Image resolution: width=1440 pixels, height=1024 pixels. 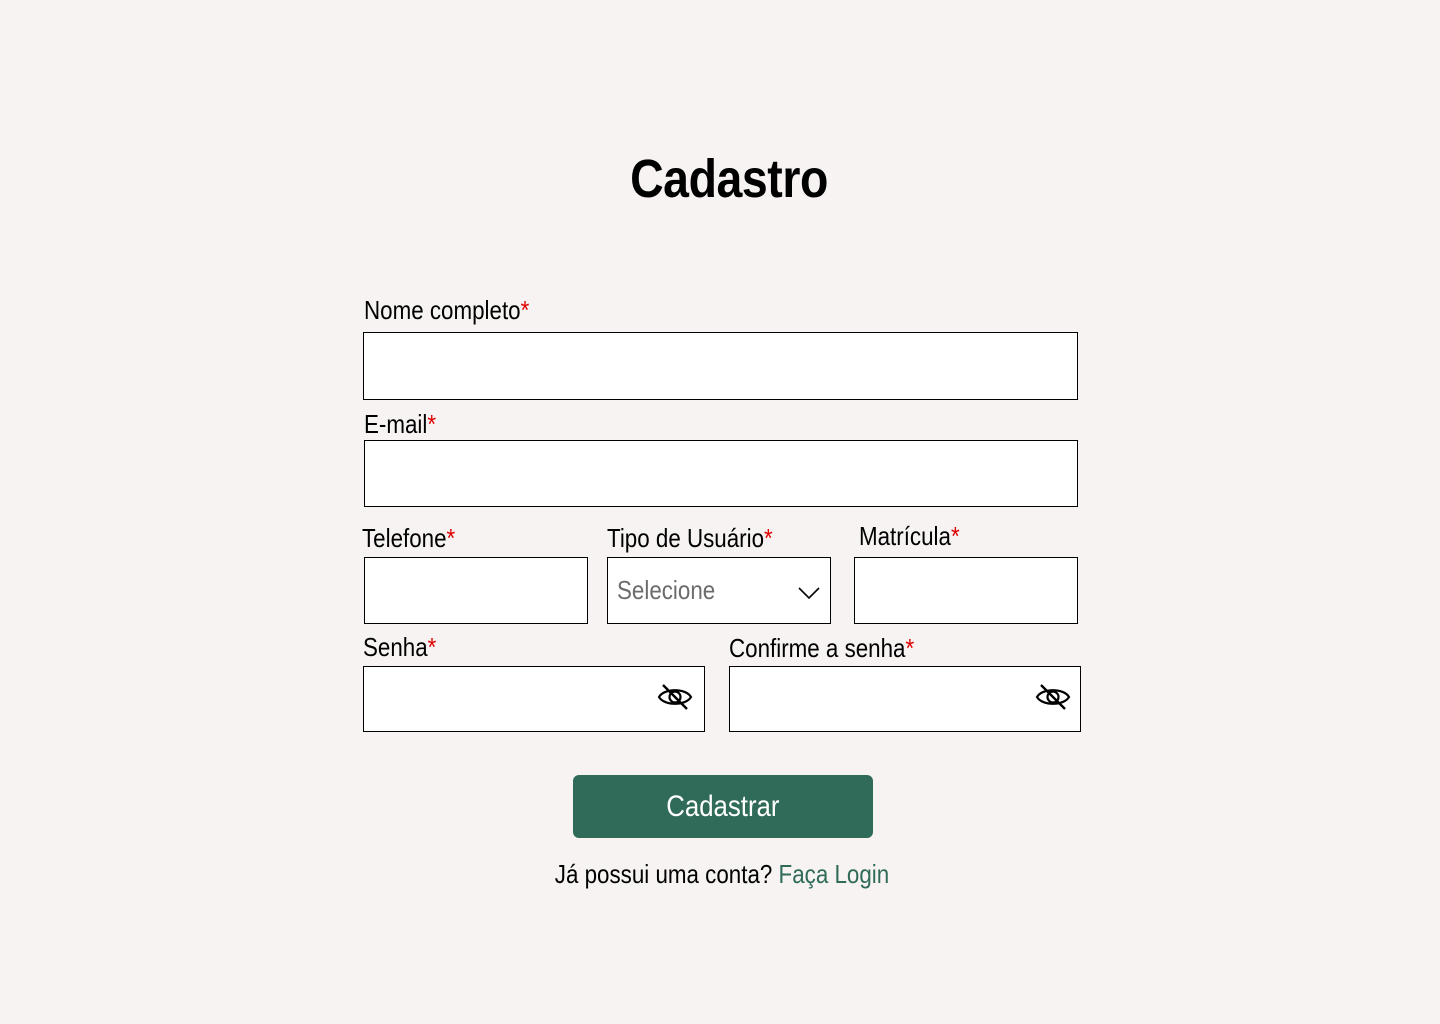 What do you see at coordinates (729, 179) in the screenshot?
I see `page-title: Cadastro` at bounding box center [729, 179].